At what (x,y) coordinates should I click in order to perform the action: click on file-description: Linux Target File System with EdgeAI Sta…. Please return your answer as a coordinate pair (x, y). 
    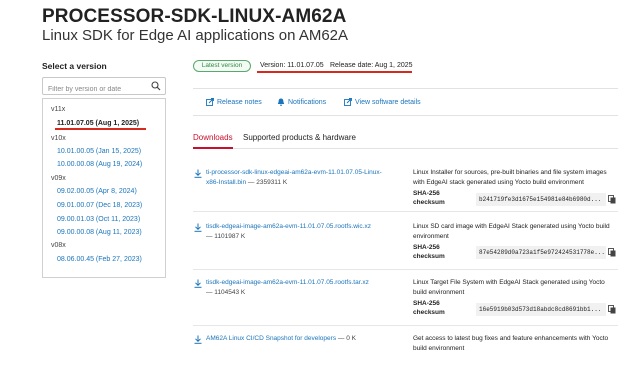
    Looking at the image, I should click on (509, 287).